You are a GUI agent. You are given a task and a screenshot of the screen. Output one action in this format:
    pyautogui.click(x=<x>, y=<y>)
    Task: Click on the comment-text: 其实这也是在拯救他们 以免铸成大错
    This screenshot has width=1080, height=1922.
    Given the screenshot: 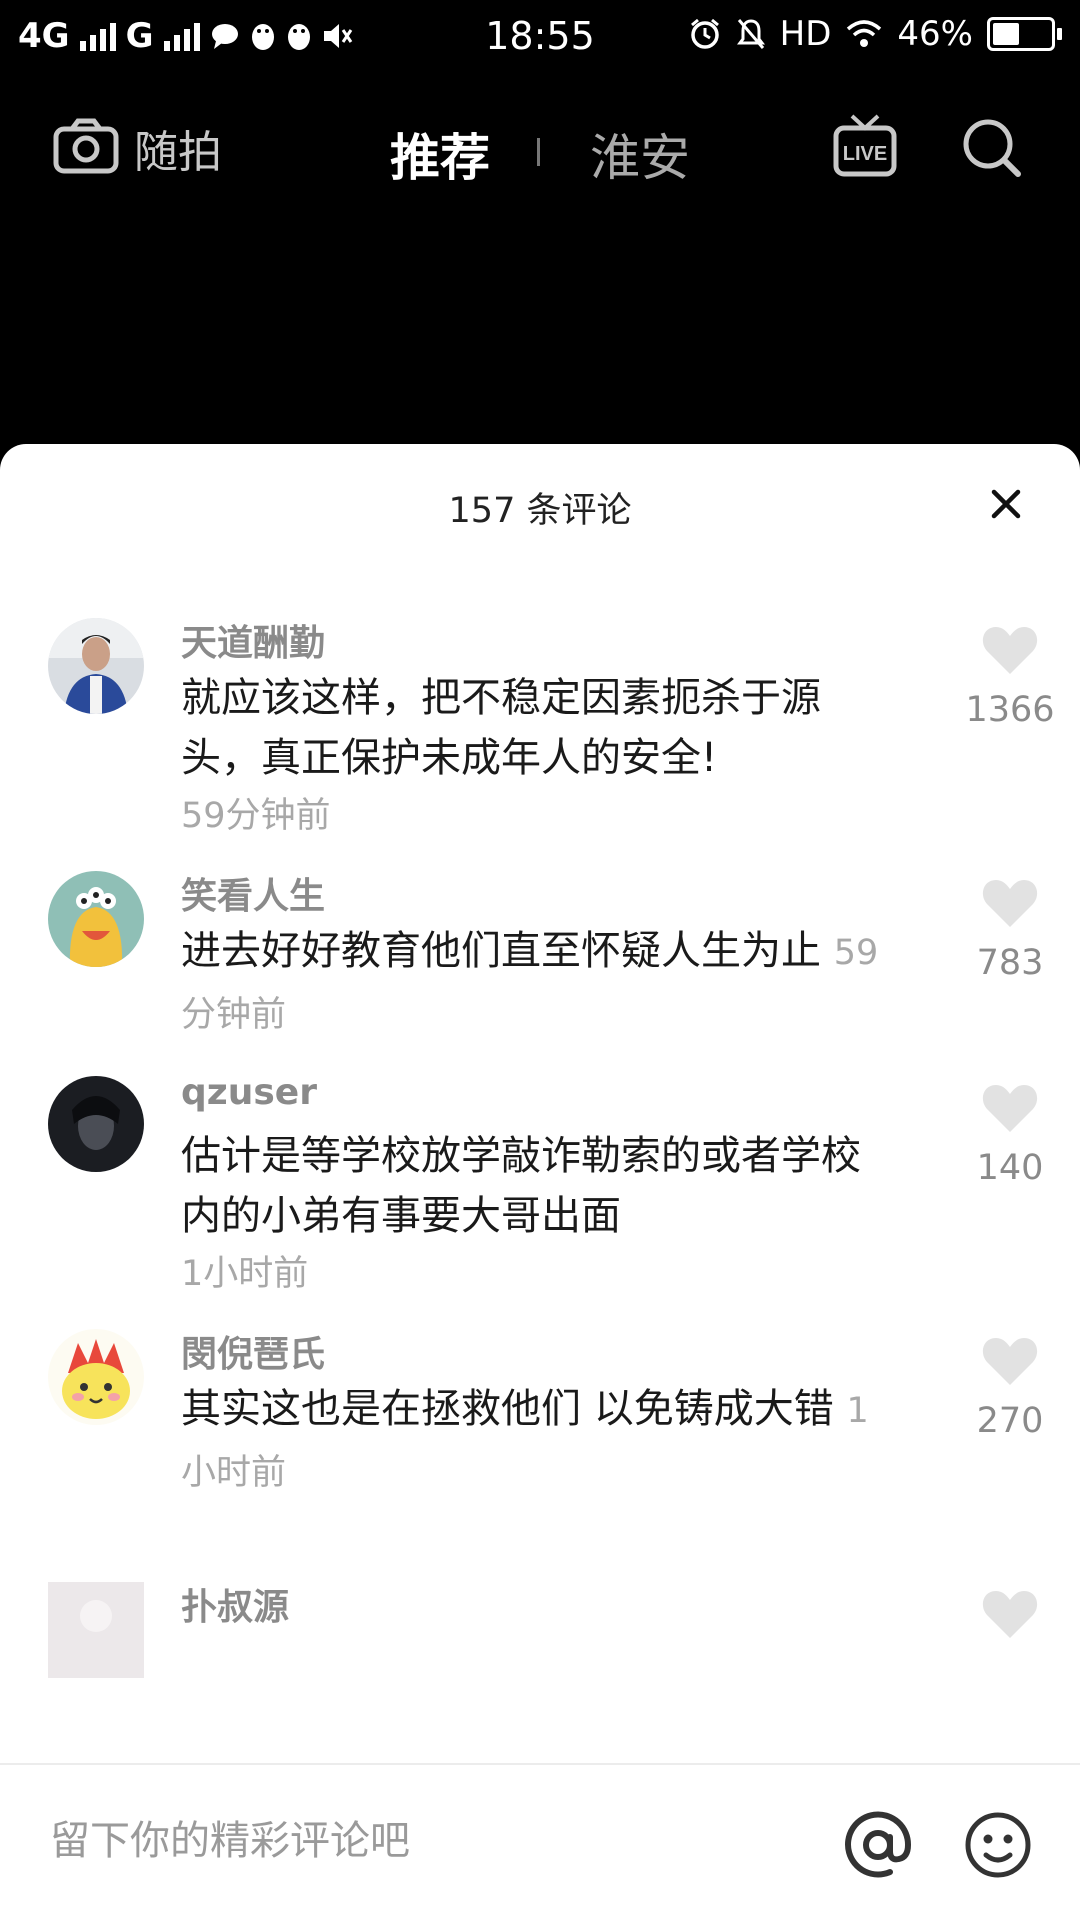 What is the action you would take?
    pyautogui.click(x=507, y=1409)
    